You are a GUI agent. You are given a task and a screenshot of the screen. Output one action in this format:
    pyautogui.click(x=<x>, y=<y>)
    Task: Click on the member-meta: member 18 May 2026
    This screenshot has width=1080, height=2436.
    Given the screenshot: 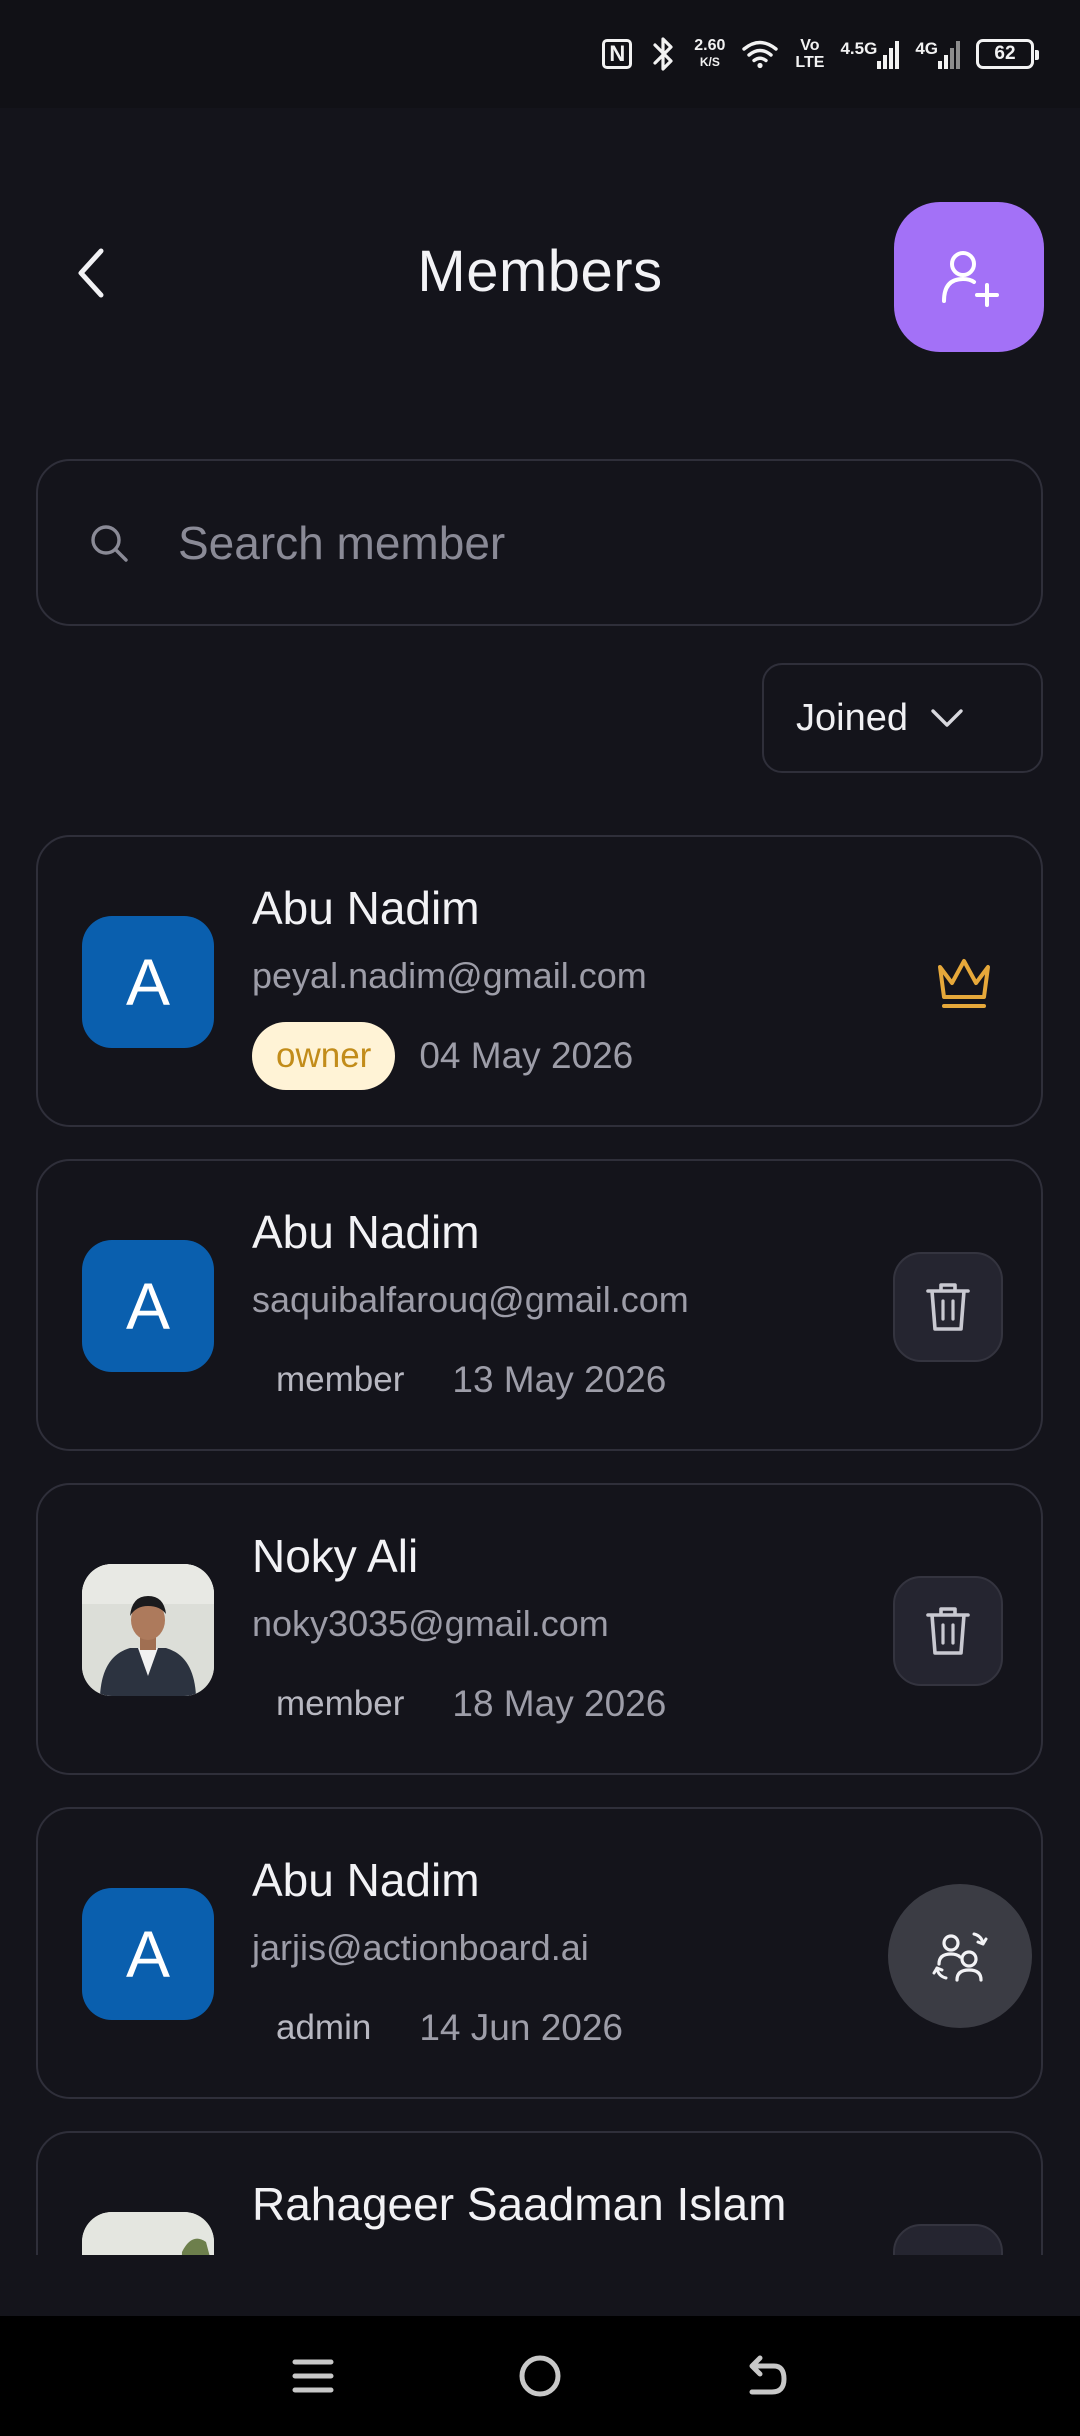 What is the action you would take?
    pyautogui.click(x=459, y=1704)
    